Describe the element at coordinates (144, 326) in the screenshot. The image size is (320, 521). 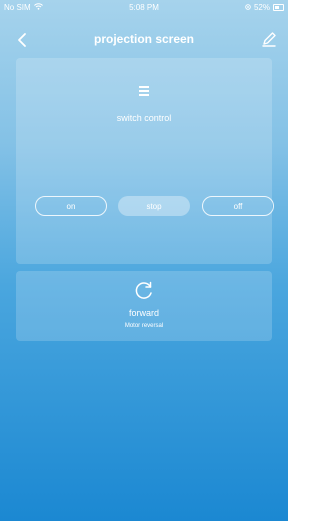
I see `motor-reversal-label: Motor reversal` at that location.